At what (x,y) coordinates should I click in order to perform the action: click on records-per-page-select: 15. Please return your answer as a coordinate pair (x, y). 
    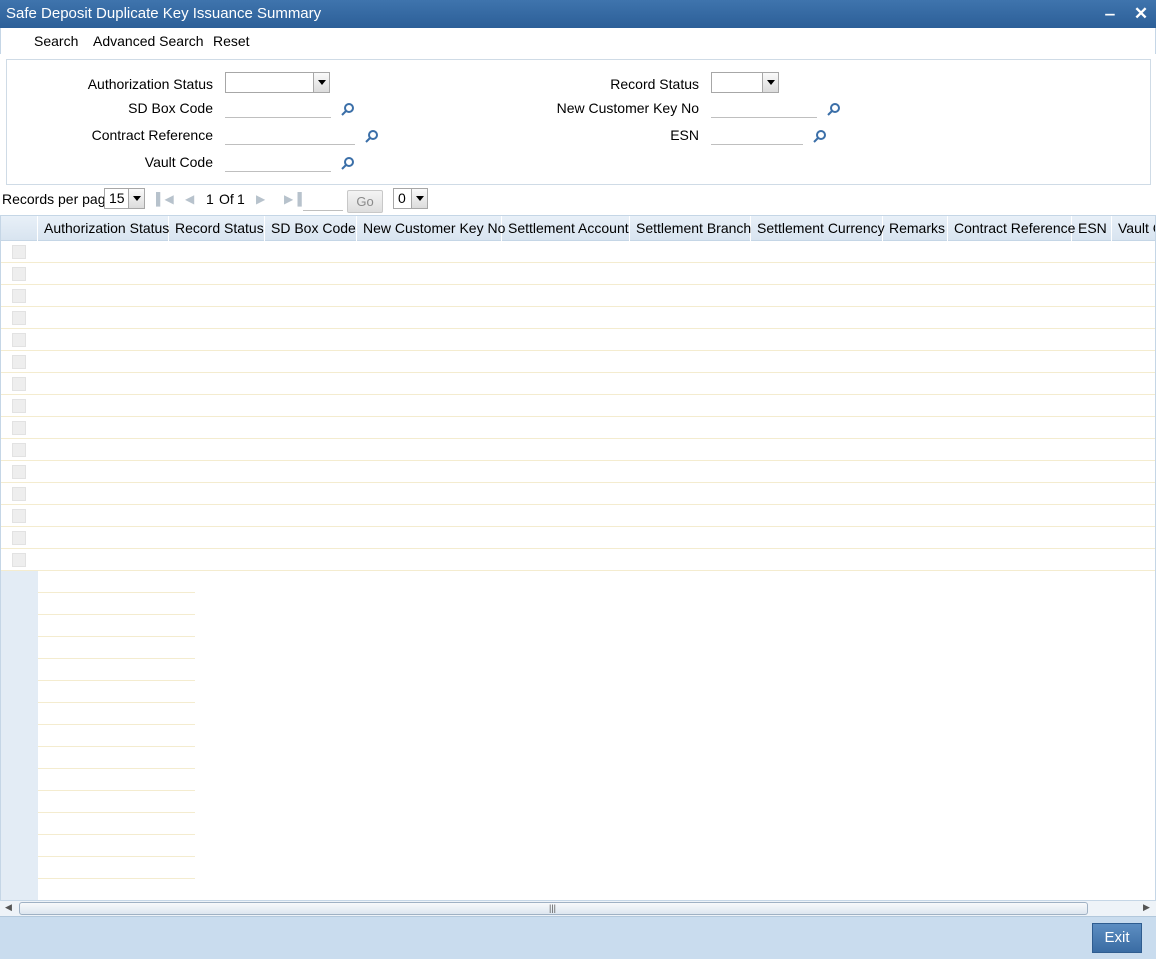
    Looking at the image, I should click on (124, 198).